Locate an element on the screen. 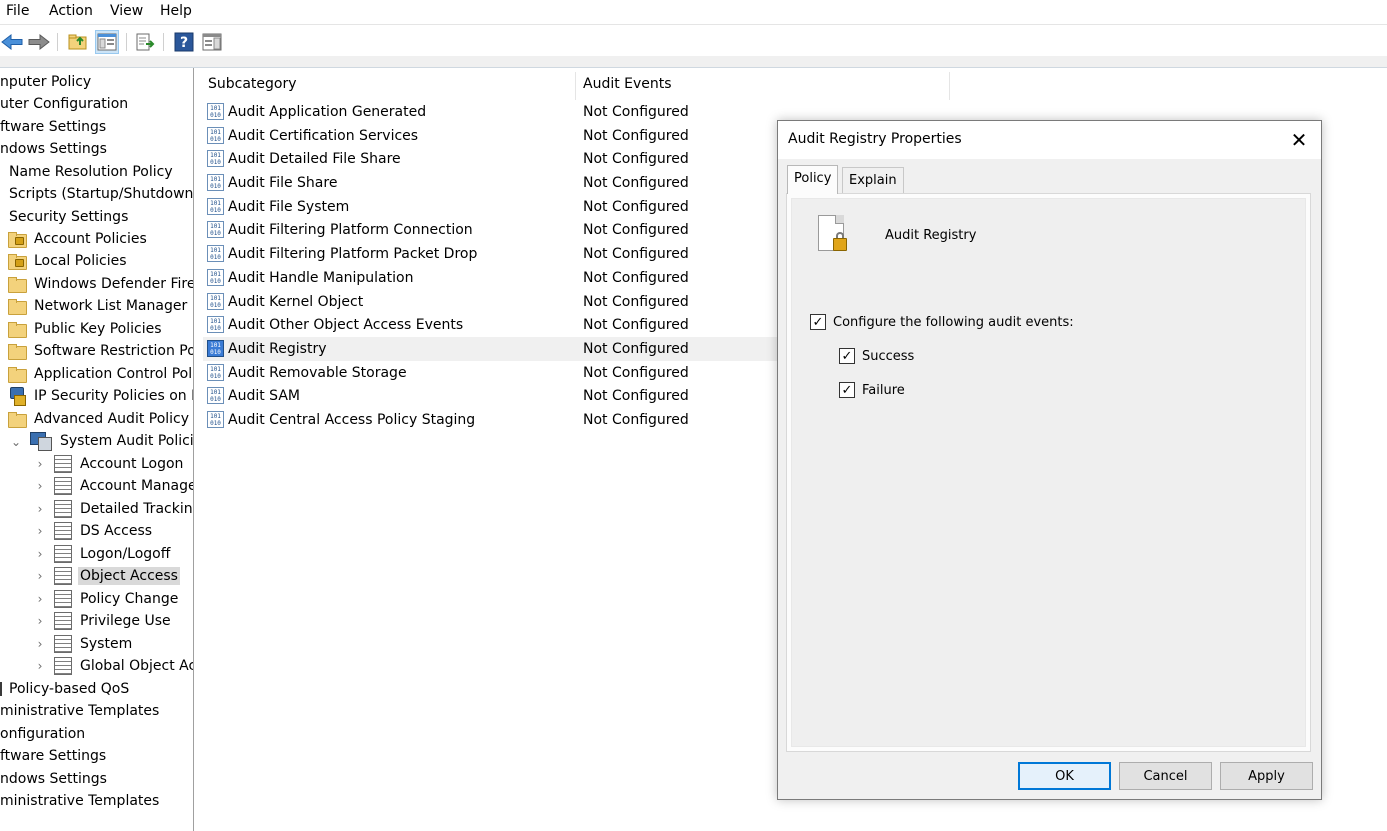 The image size is (1387, 831). tree-item-software-settings: ftware Settings is located at coordinates (54, 127).